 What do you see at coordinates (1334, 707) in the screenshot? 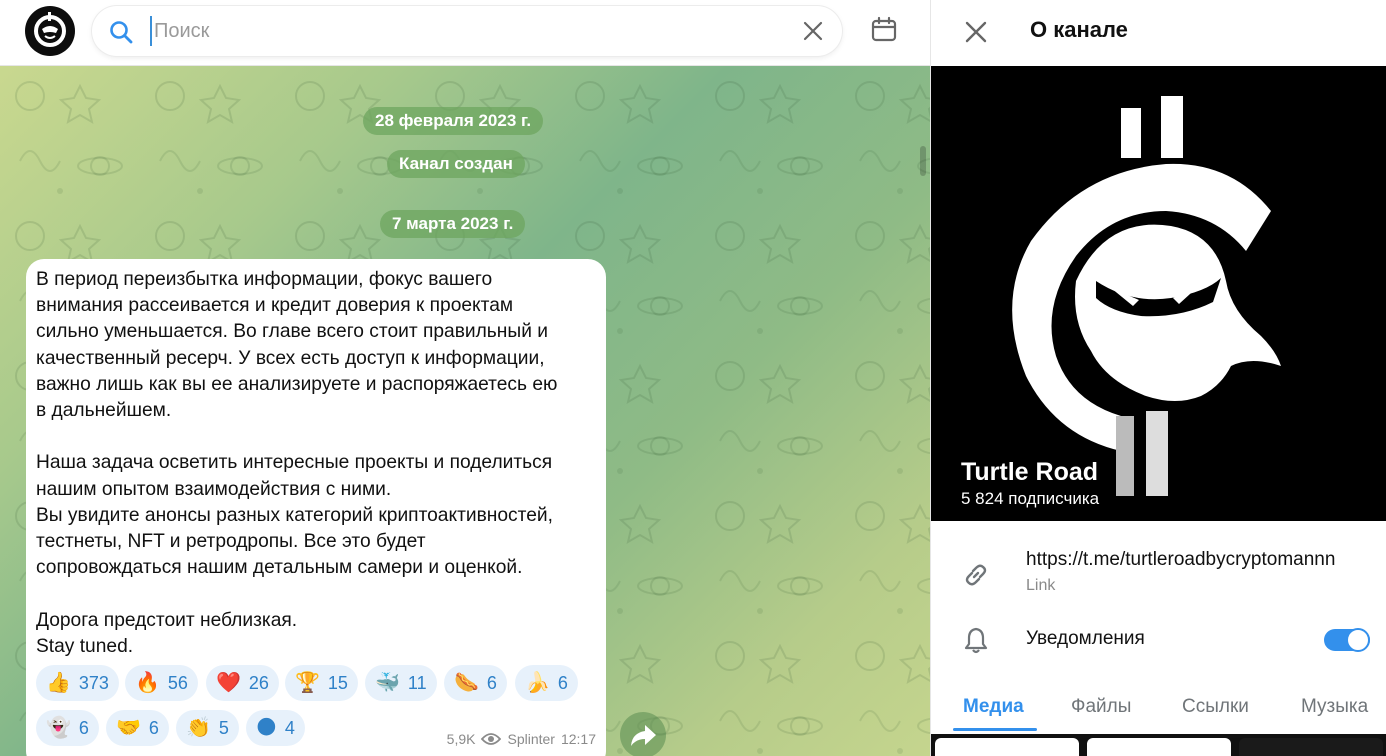
I see `tab-music: Музыка` at bounding box center [1334, 707].